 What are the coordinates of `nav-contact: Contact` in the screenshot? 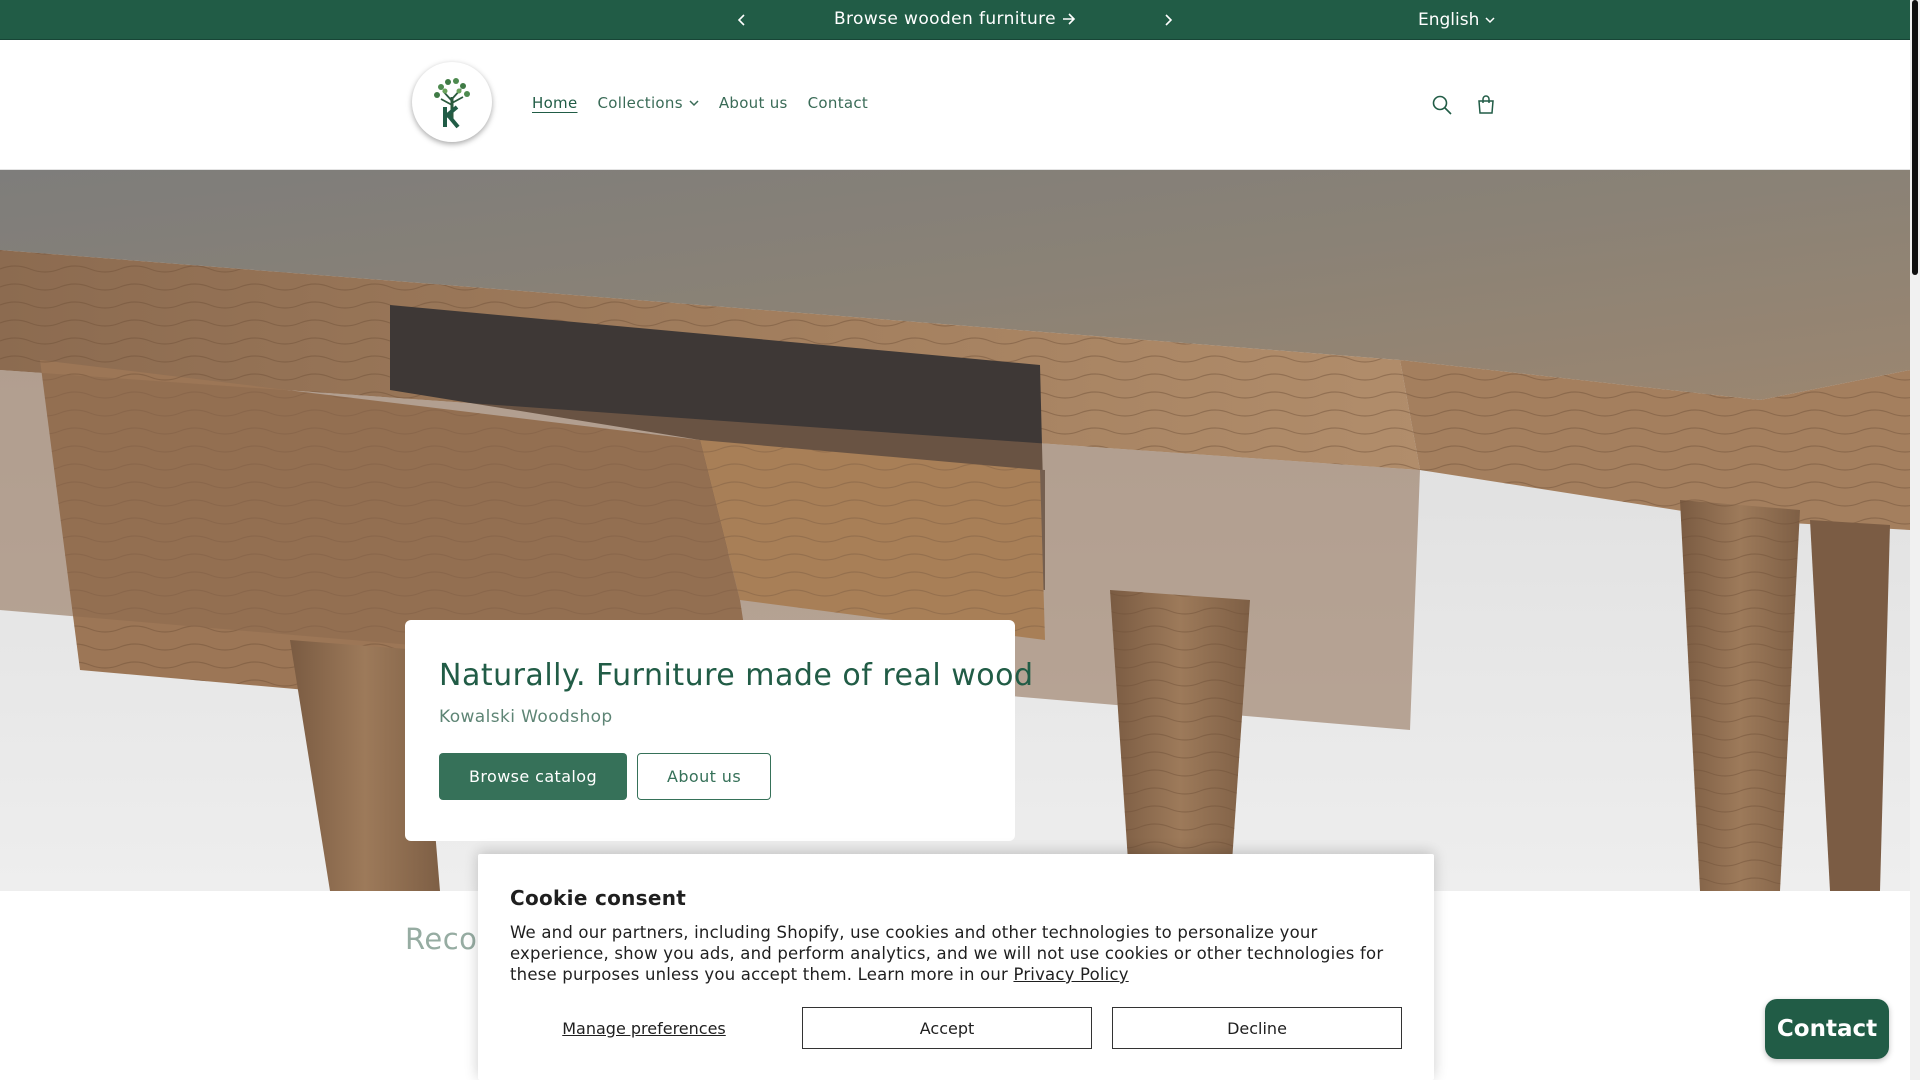 It's located at (838, 103).